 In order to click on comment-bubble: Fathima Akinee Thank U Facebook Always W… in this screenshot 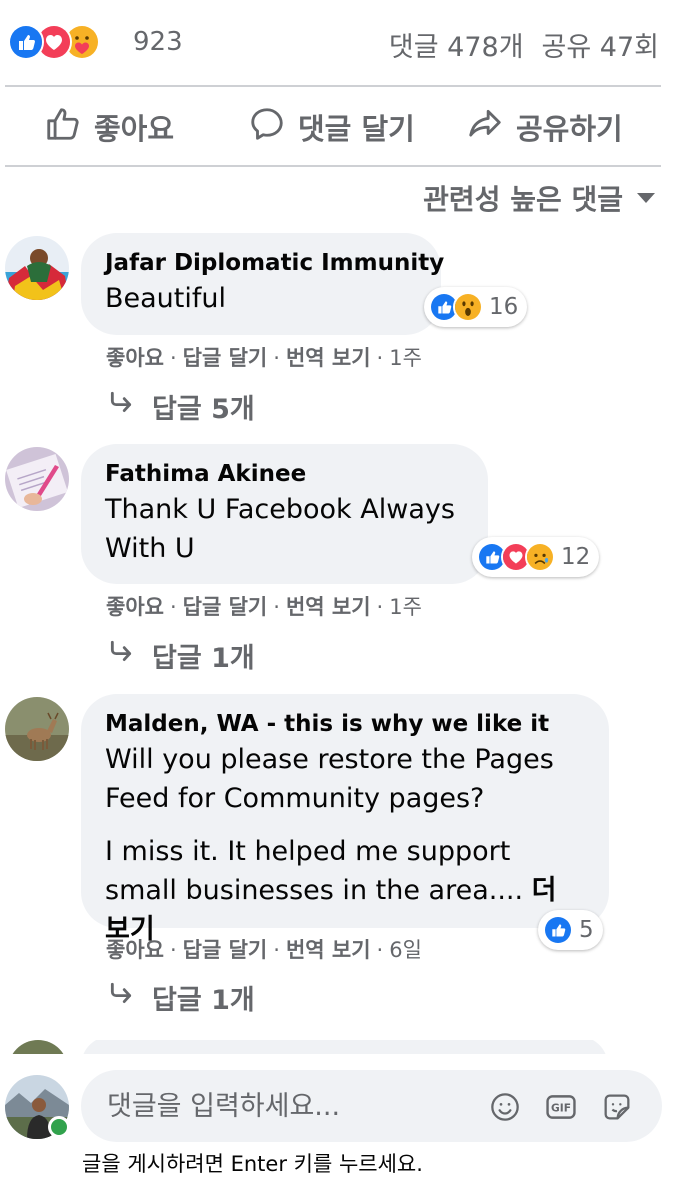, I will do `click(284, 514)`.